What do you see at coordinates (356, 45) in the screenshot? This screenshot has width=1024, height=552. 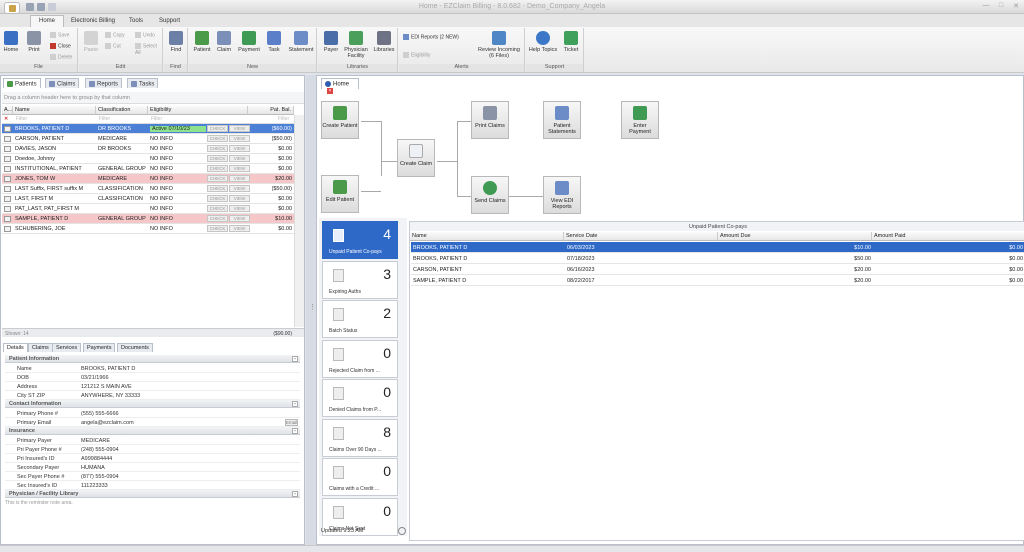 I see `physician-facility-button: Physician Facility` at bounding box center [356, 45].